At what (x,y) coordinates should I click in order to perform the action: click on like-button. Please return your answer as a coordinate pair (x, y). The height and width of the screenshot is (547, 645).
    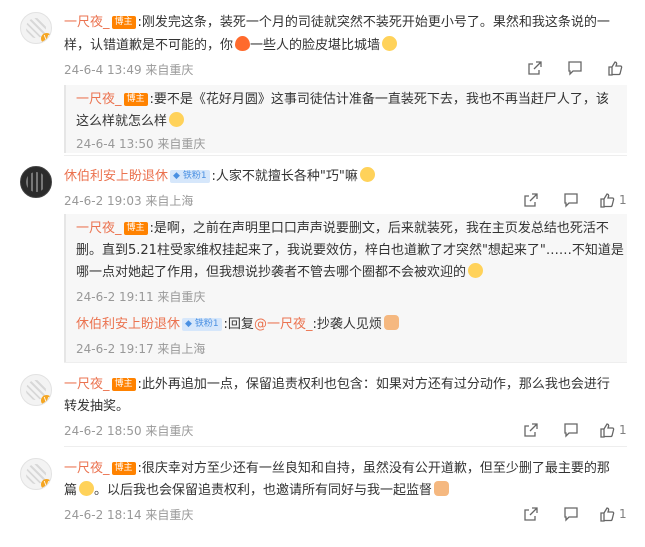
    Looking at the image, I should click on (615, 68).